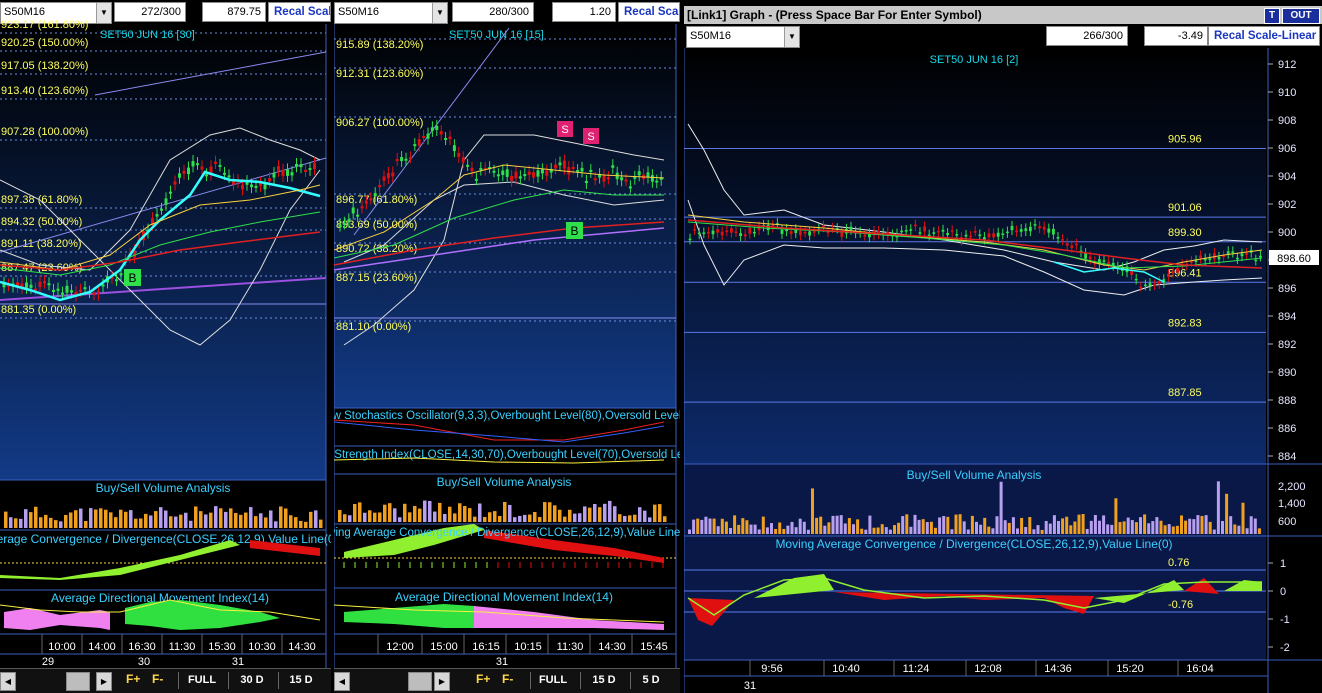  What do you see at coordinates (251, 680) in the screenshot?
I see `range-30d-button: 30 D` at bounding box center [251, 680].